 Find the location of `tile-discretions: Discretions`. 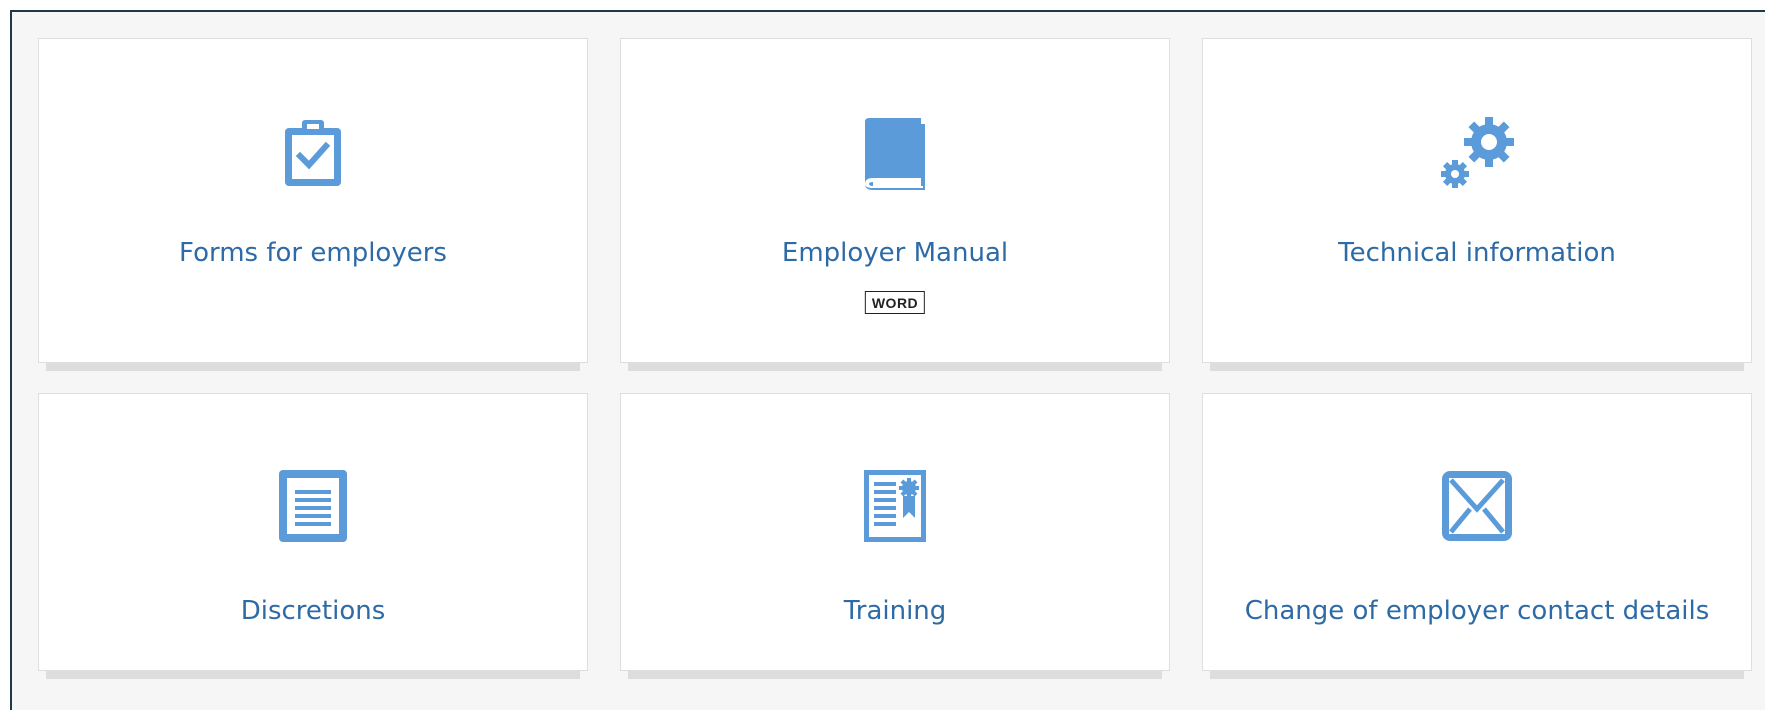

tile-discretions: Discretions is located at coordinates (313, 536).